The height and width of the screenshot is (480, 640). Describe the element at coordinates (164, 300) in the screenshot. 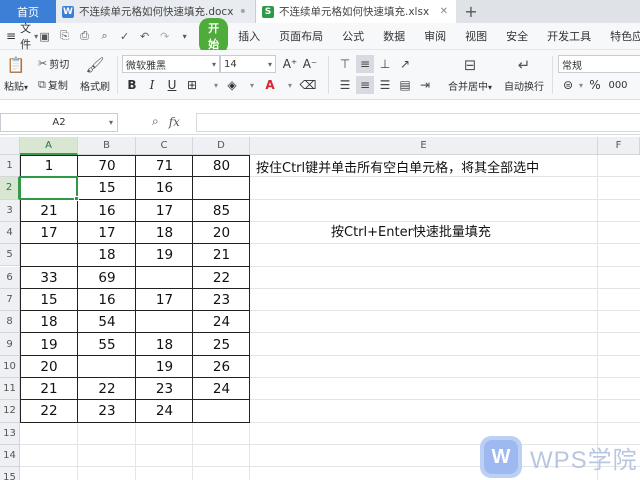

I see `cell-c7: 17` at that location.